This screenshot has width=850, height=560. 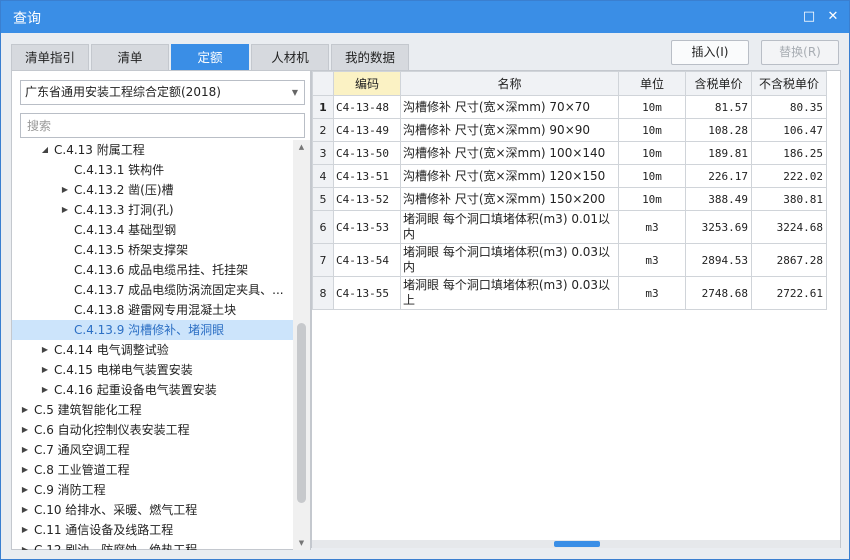 I want to click on unit-cell: 10m, so click(x=652, y=107).